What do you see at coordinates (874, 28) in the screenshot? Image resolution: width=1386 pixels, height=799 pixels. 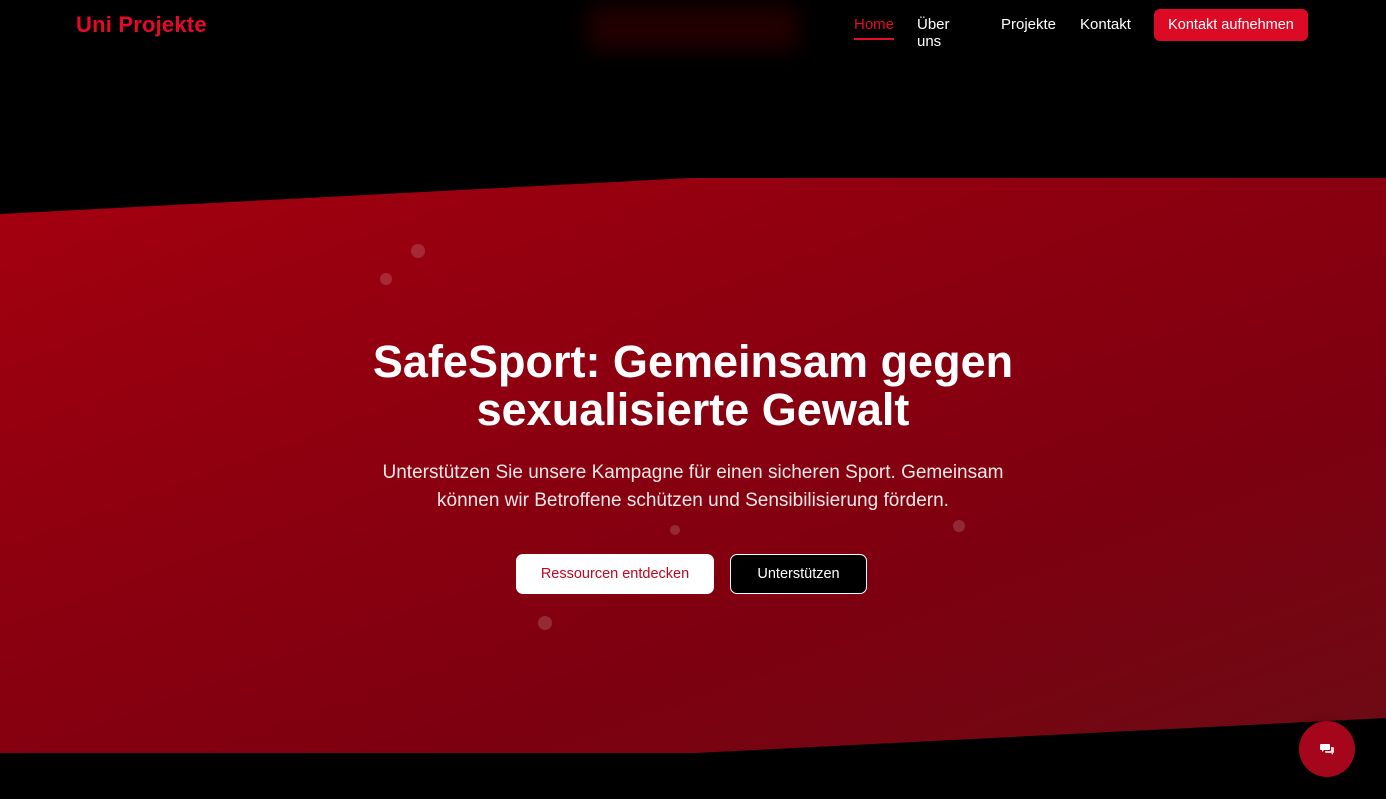 I see `nav-link-home: Home` at bounding box center [874, 28].